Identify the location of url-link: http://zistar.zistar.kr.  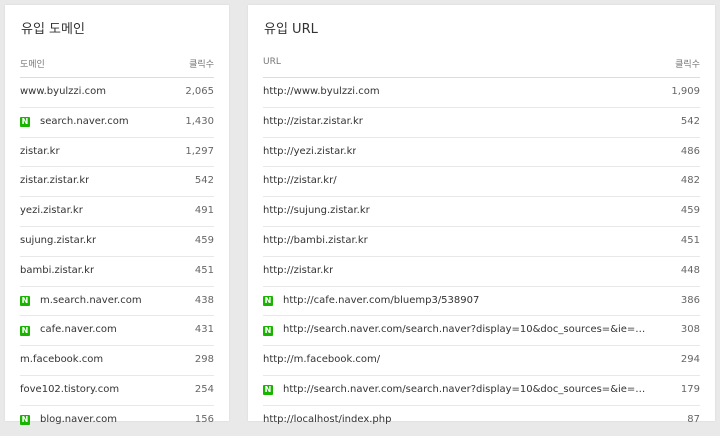
(313, 122).